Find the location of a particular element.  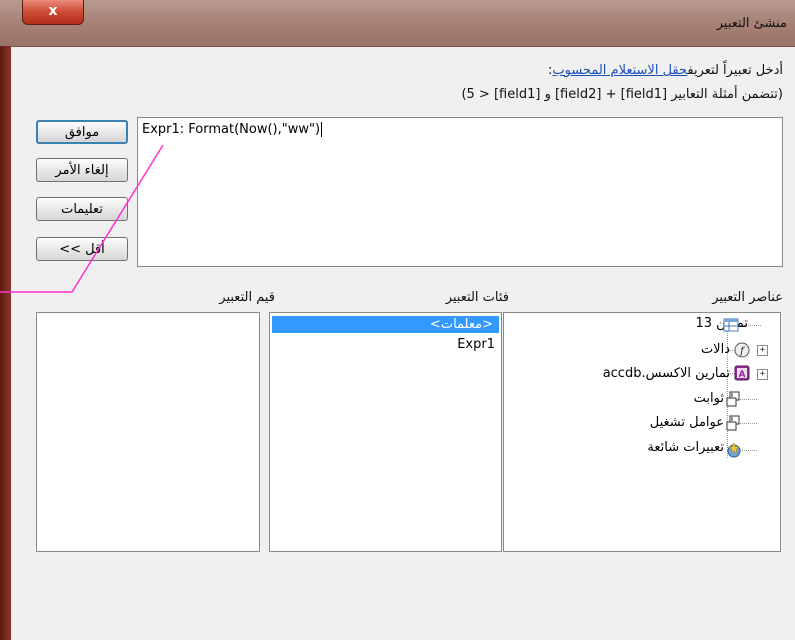

constants-icon is located at coordinates (733, 399).